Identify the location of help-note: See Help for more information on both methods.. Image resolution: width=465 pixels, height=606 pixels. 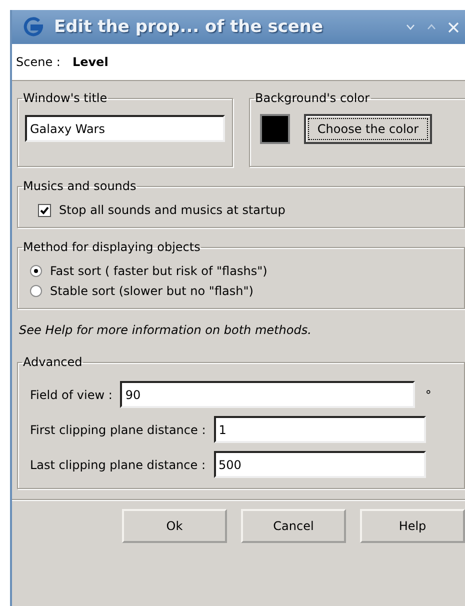
(165, 330).